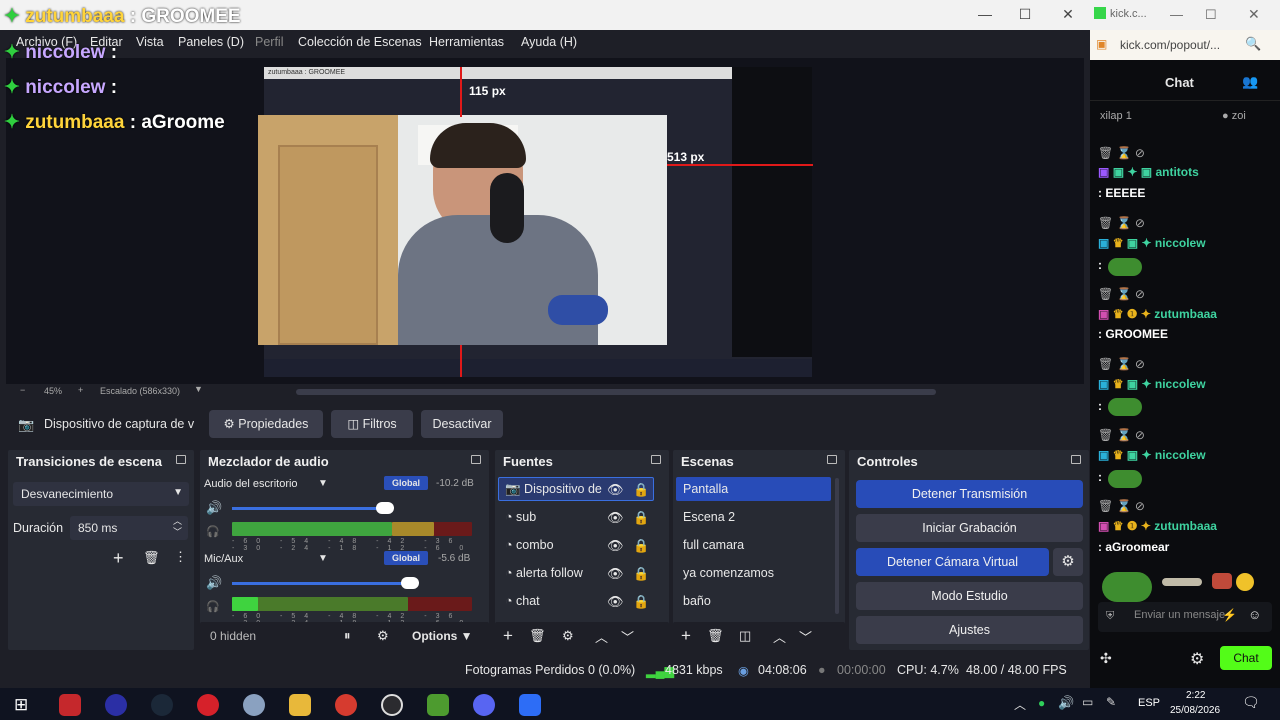 This screenshot has width=1280, height=720. I want to click on clock-date: 25/08/2026, so click(1195, 710).